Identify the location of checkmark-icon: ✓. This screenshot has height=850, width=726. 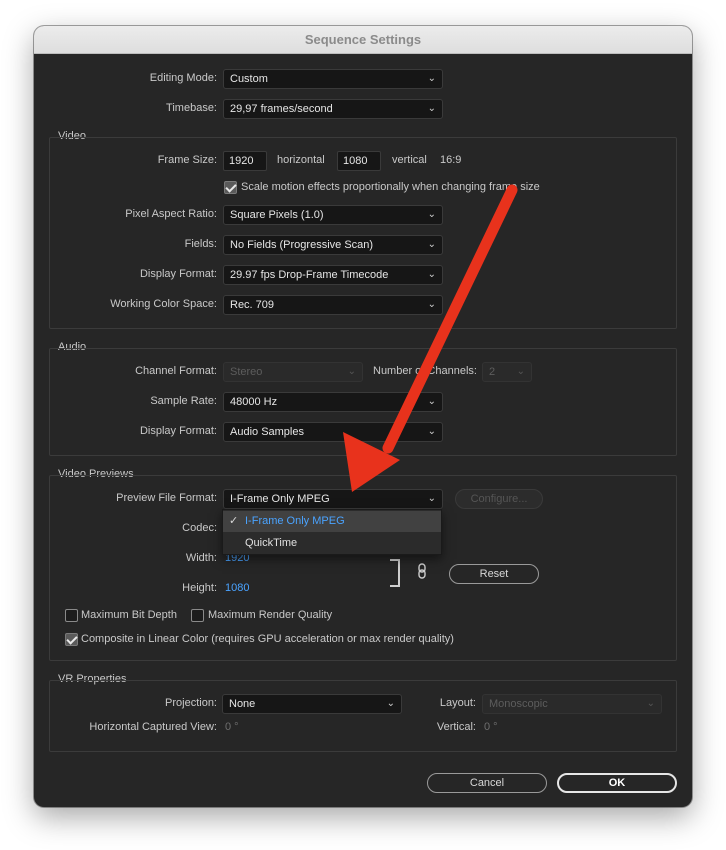
(234, 521).